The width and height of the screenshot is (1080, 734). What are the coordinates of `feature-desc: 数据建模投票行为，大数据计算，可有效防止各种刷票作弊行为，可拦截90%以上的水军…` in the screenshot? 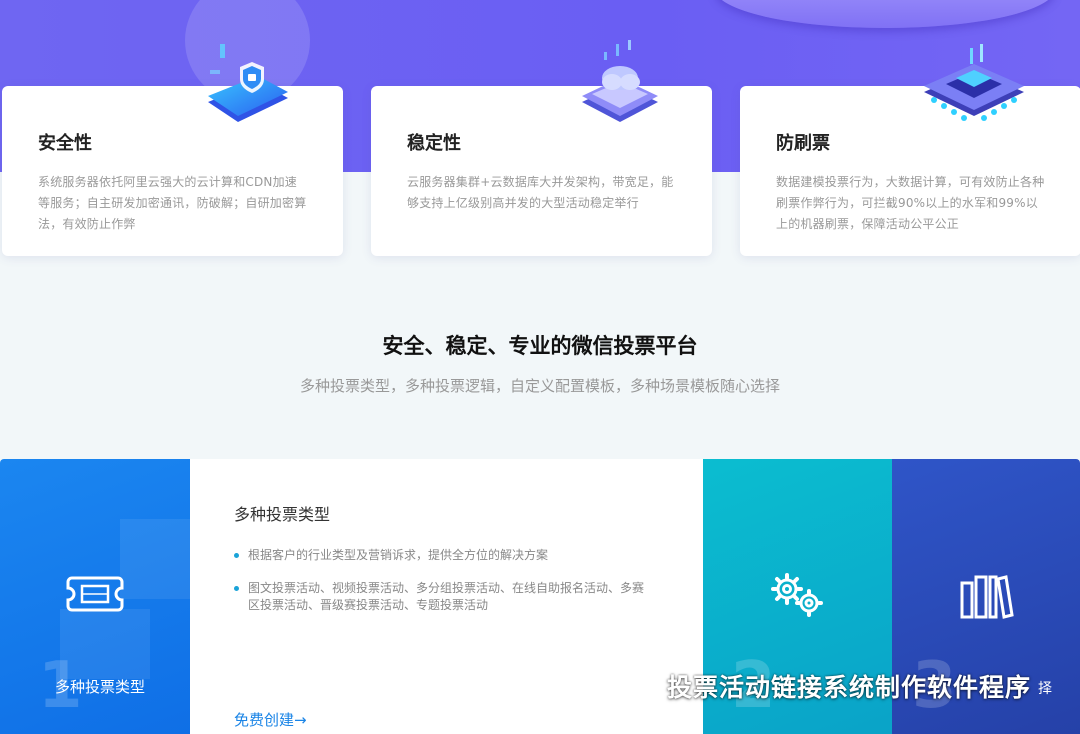 It's located at (910, 203).